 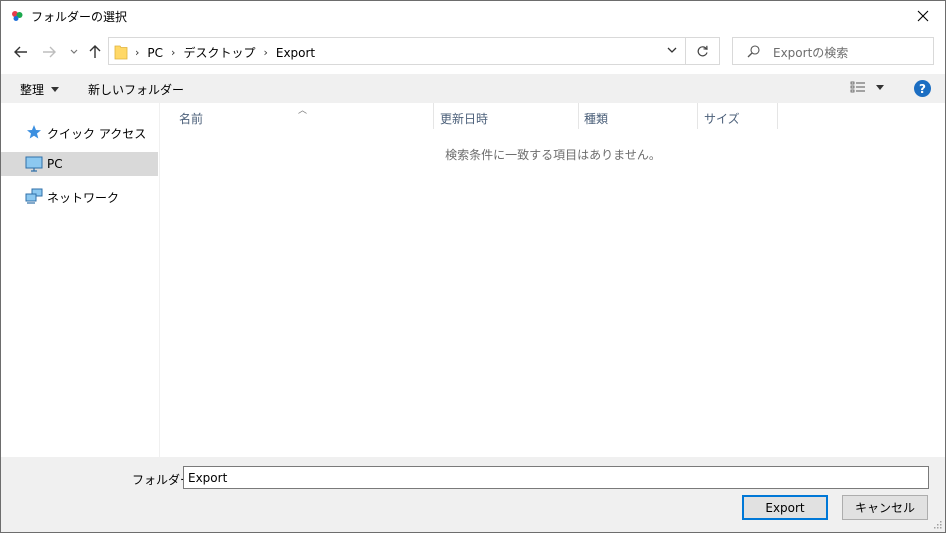 What do you see at coordinates (937, 524) in the screenshot?
I see `resize-grip-icon` at bounding box center [937, 524].